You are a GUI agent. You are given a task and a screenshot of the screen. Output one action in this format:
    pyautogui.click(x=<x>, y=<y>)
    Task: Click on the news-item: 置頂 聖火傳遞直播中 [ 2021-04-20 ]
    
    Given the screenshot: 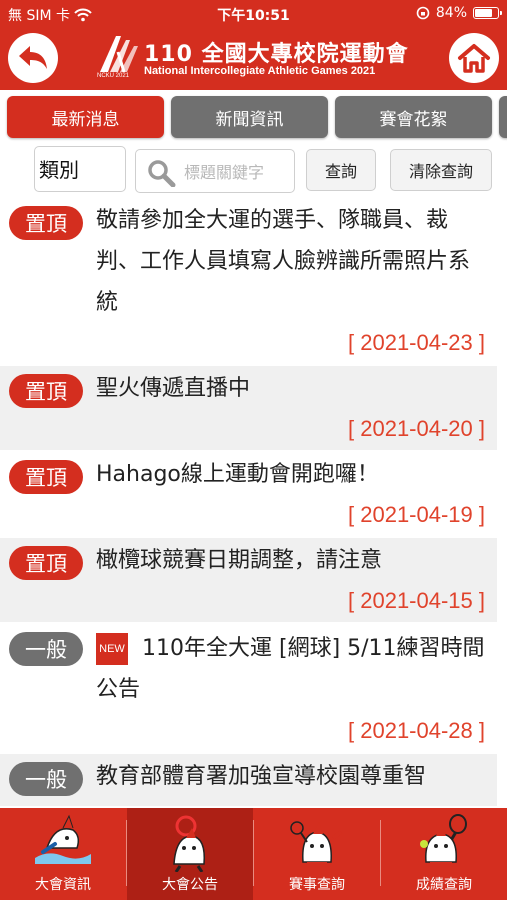 What is the action you would take?
    pyautogui.click(x=248, y=408)
    